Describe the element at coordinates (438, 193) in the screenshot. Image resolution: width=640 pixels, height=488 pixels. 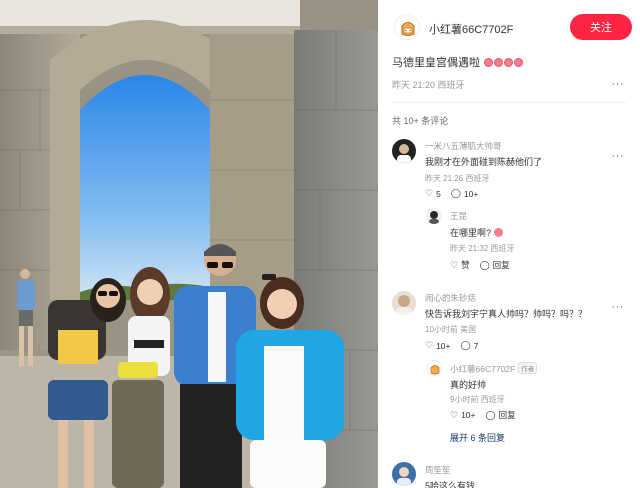
I see `like-count: 5` at that location.